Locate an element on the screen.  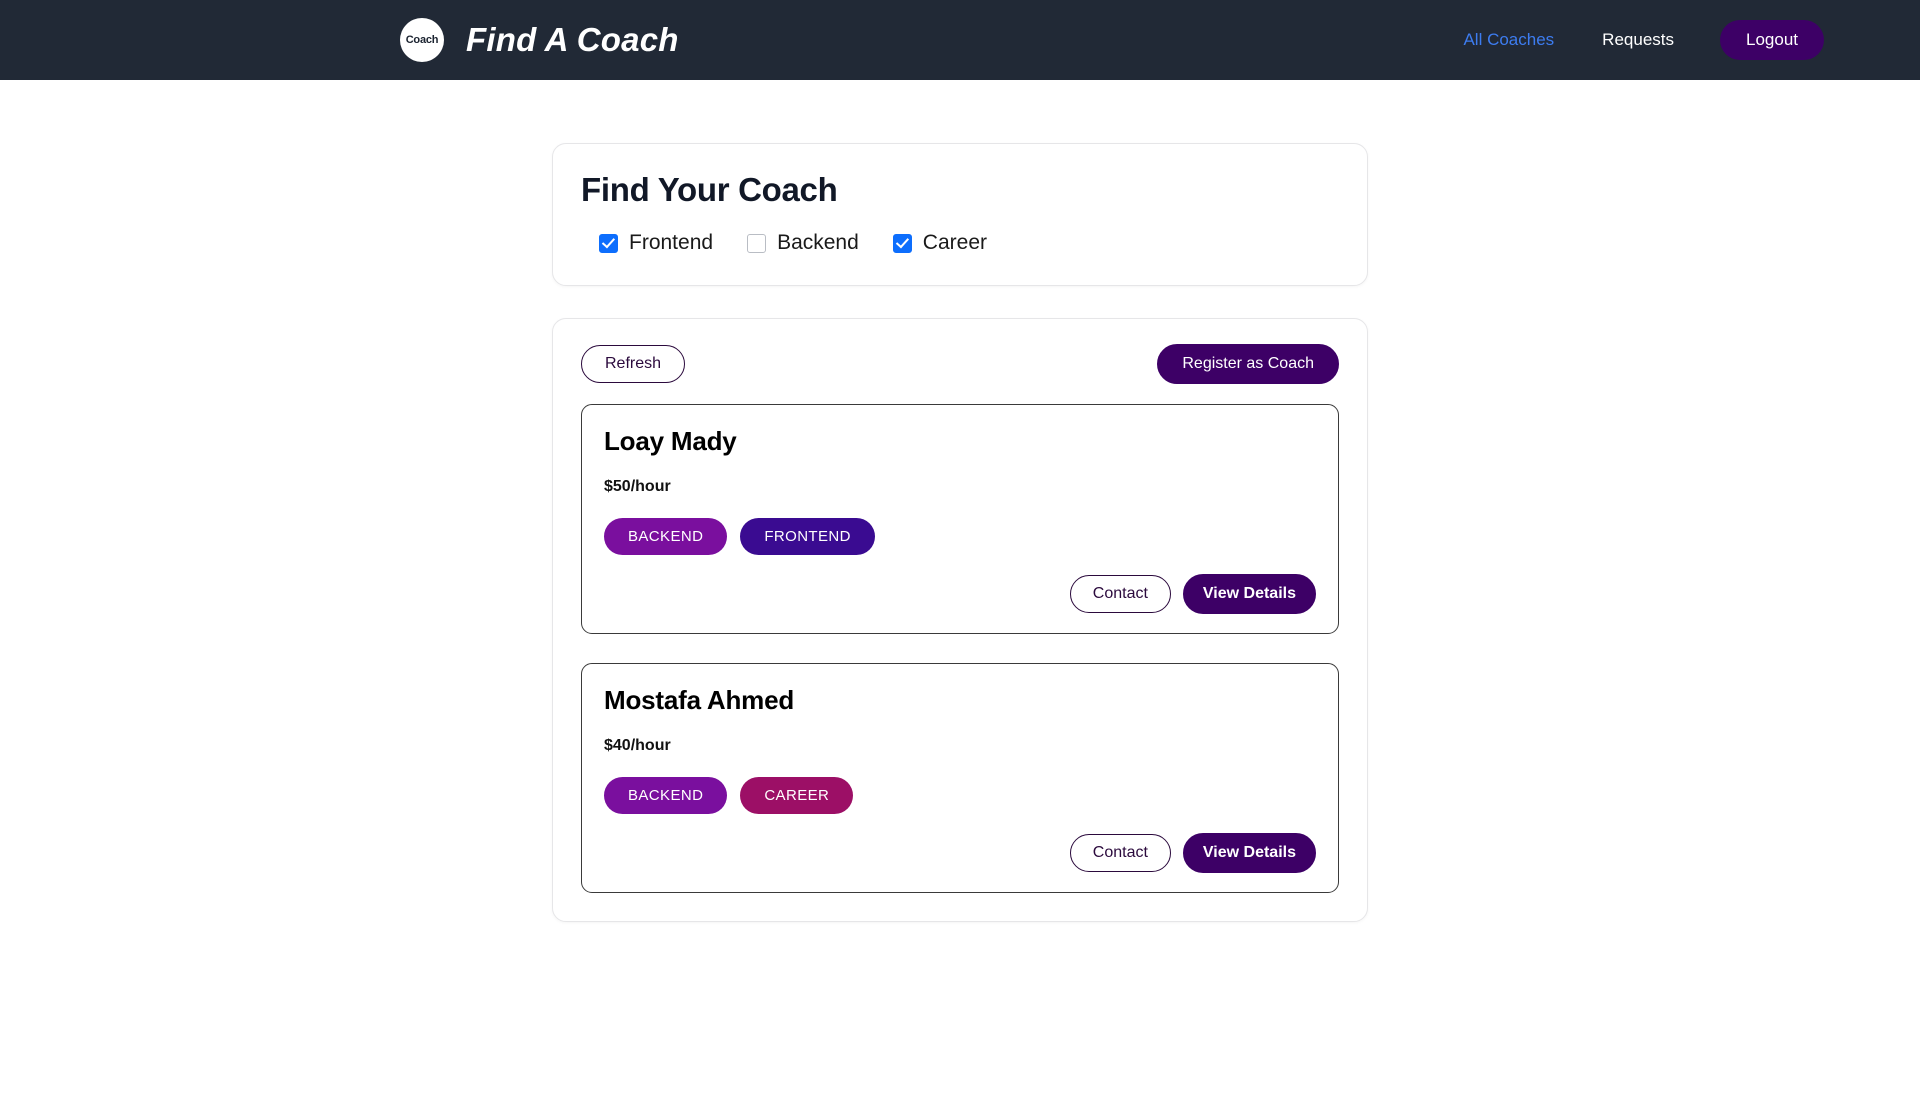
filter-label-backend: Backend is located at coordinates (818, 242).